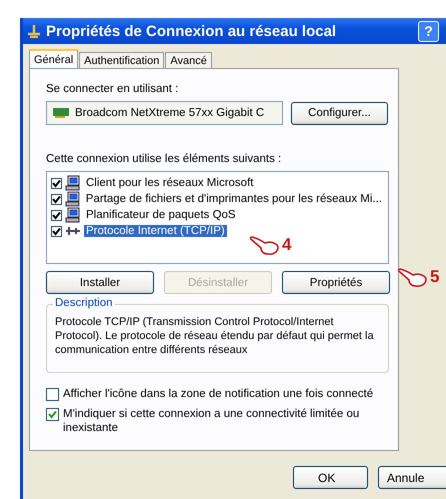  Describe the element at coordinates (169, 113) in the screenshot. I see `adapter-name: Broadcom NetXtreme 57xx Gigabit C` at that location.